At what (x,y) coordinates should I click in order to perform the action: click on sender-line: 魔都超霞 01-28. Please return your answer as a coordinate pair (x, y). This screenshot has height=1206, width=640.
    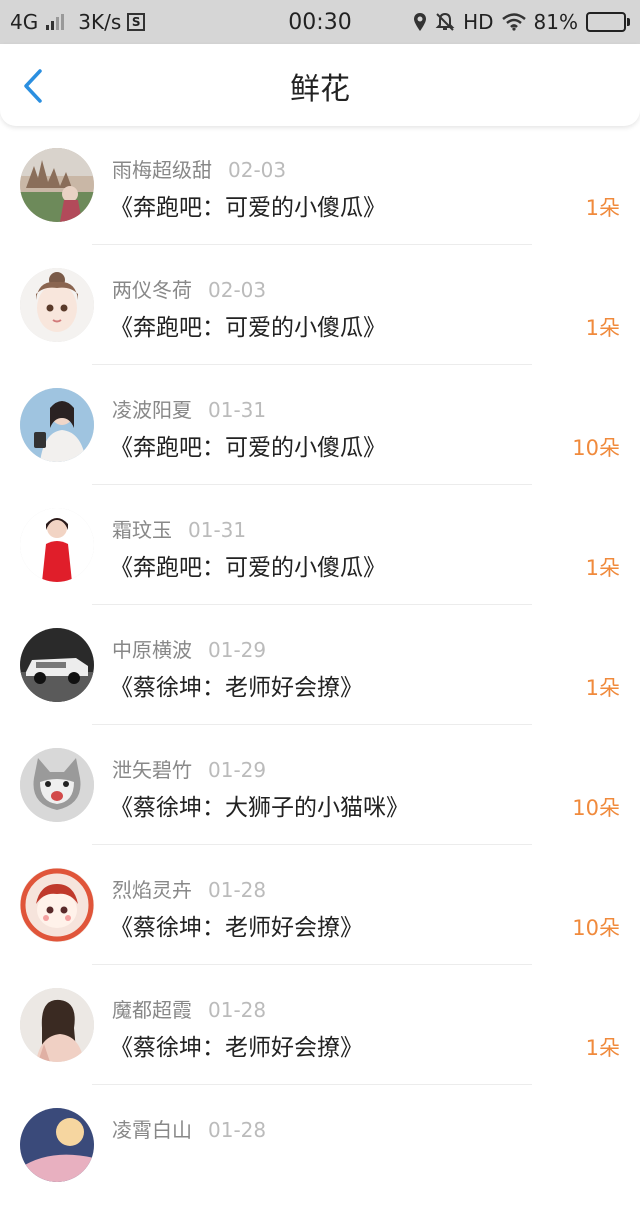
    Looking at the image, I should click on (189, 1008).